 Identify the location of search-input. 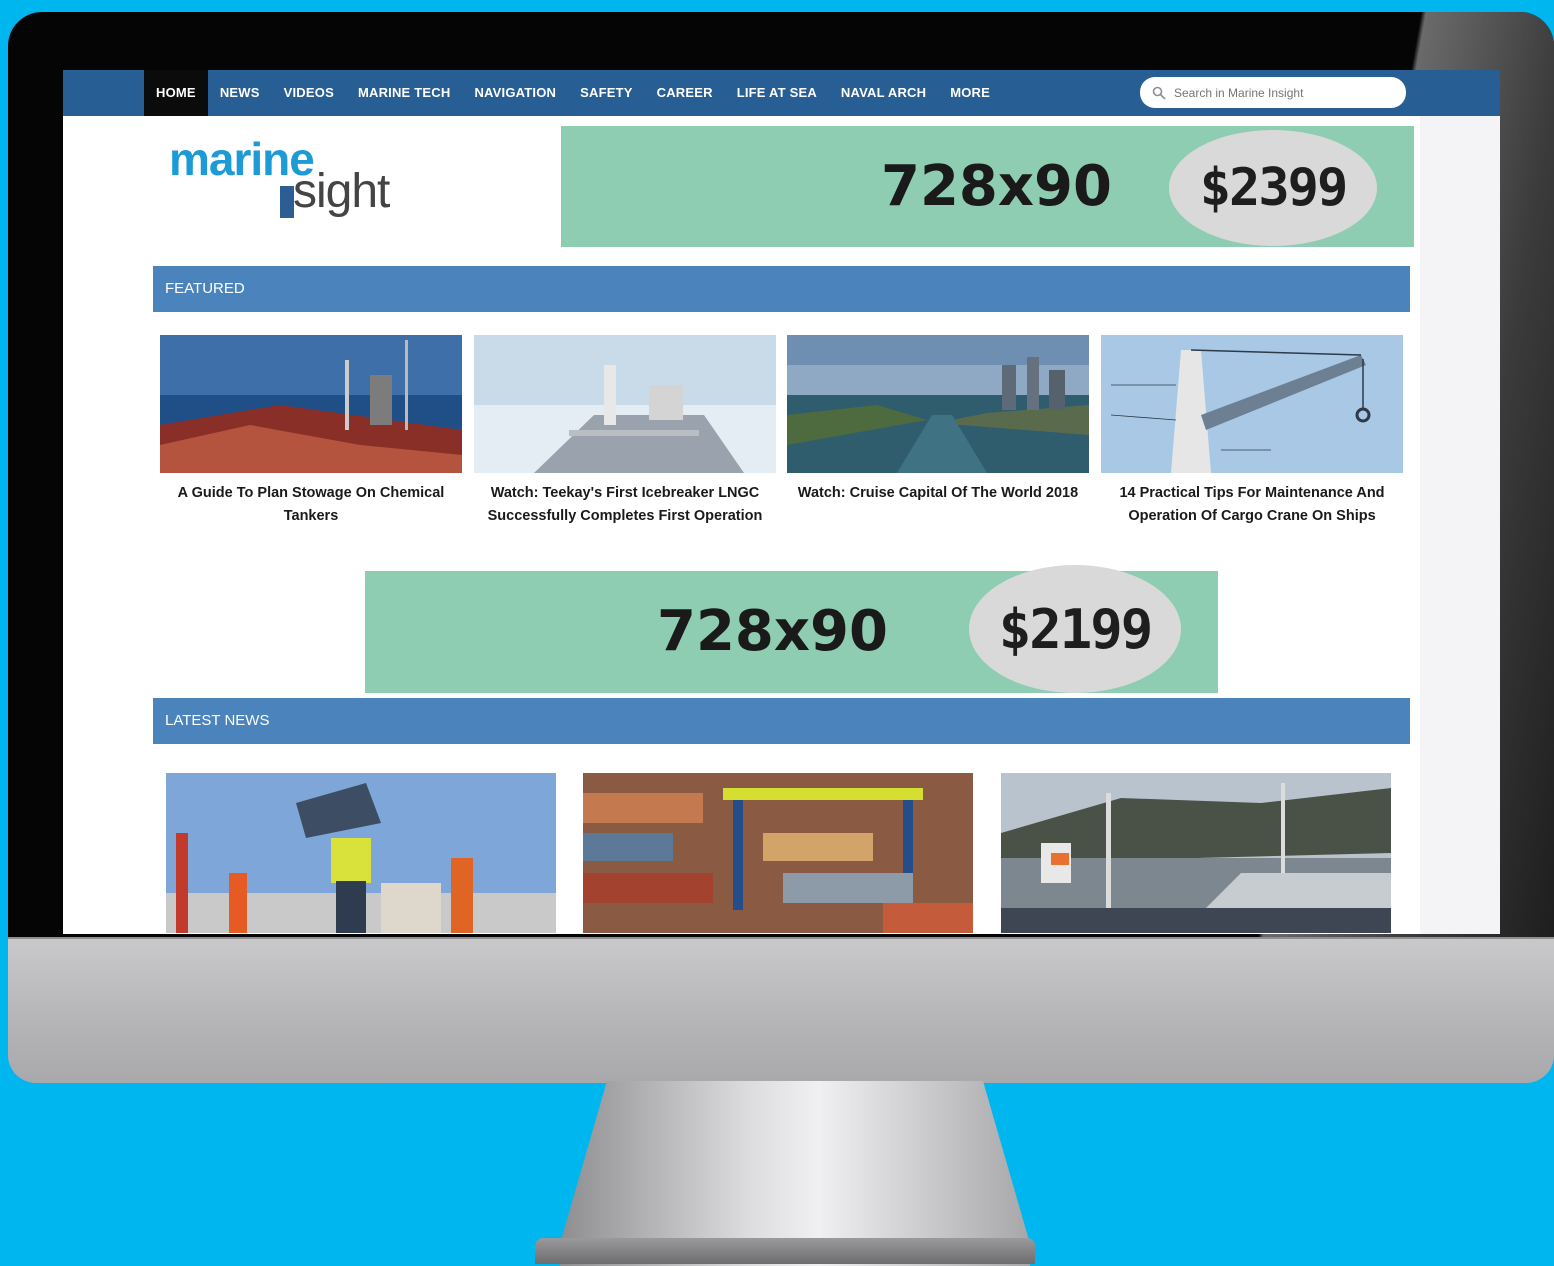
(1284, 92).